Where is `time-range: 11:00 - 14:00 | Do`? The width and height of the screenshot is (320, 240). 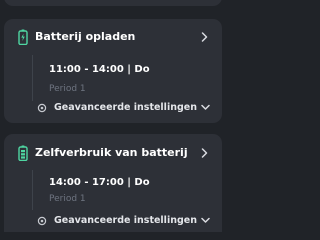 time-range: 11:00 - 14:00 | Do is located at coordinates (99, 69).